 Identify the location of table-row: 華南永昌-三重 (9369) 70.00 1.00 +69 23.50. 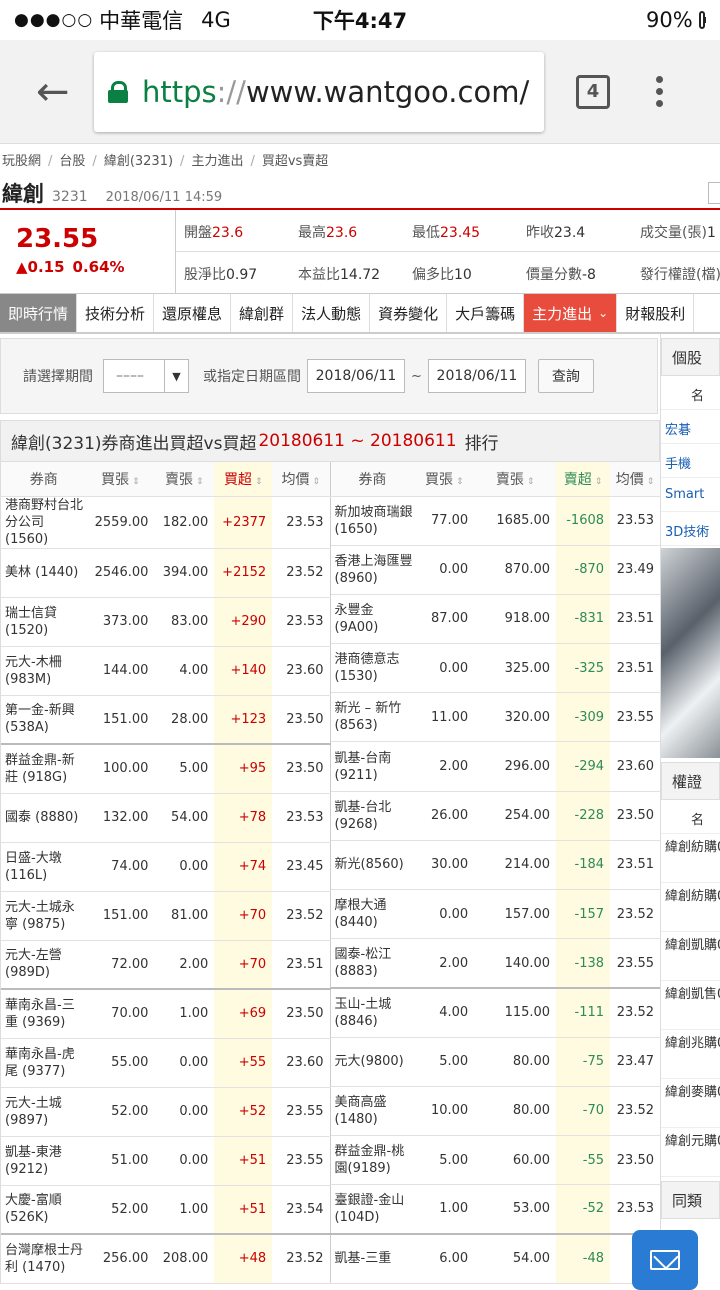
(165, 1013).